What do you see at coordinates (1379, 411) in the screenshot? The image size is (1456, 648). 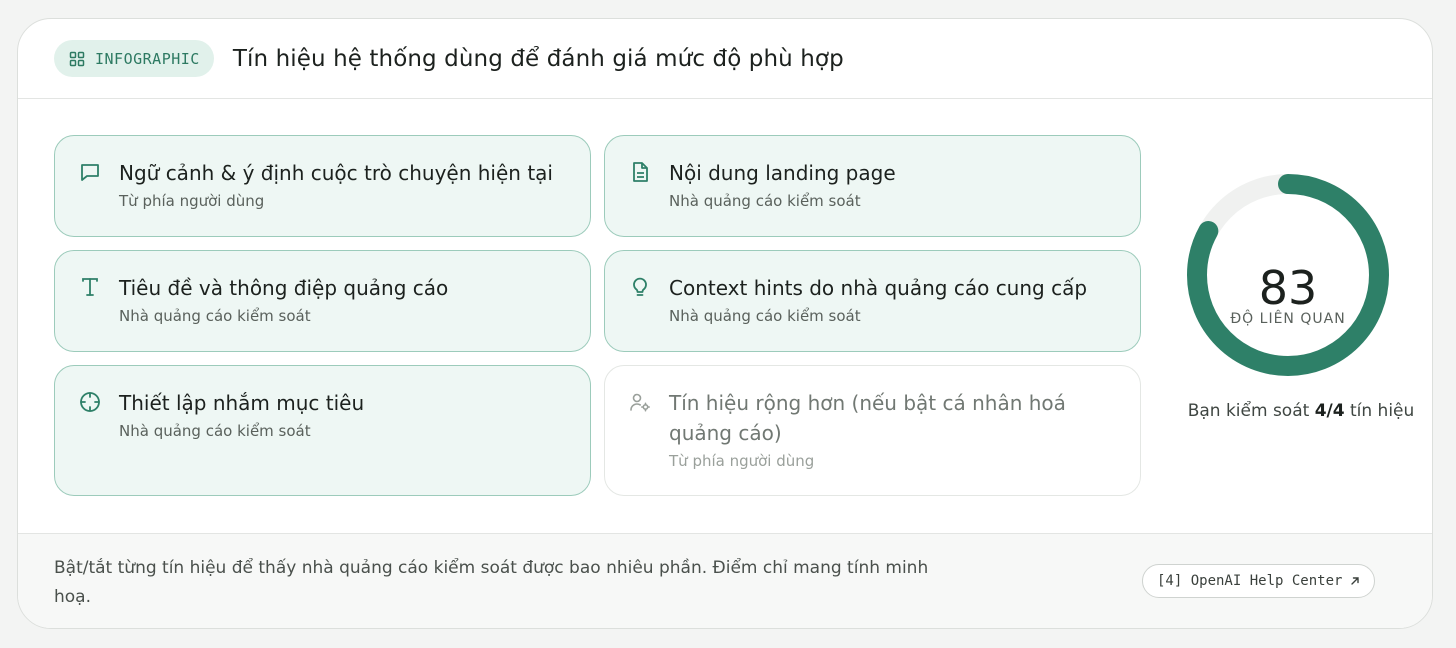 I see `control-suffix: tín hiệu` at bounding box center [1379, 411].